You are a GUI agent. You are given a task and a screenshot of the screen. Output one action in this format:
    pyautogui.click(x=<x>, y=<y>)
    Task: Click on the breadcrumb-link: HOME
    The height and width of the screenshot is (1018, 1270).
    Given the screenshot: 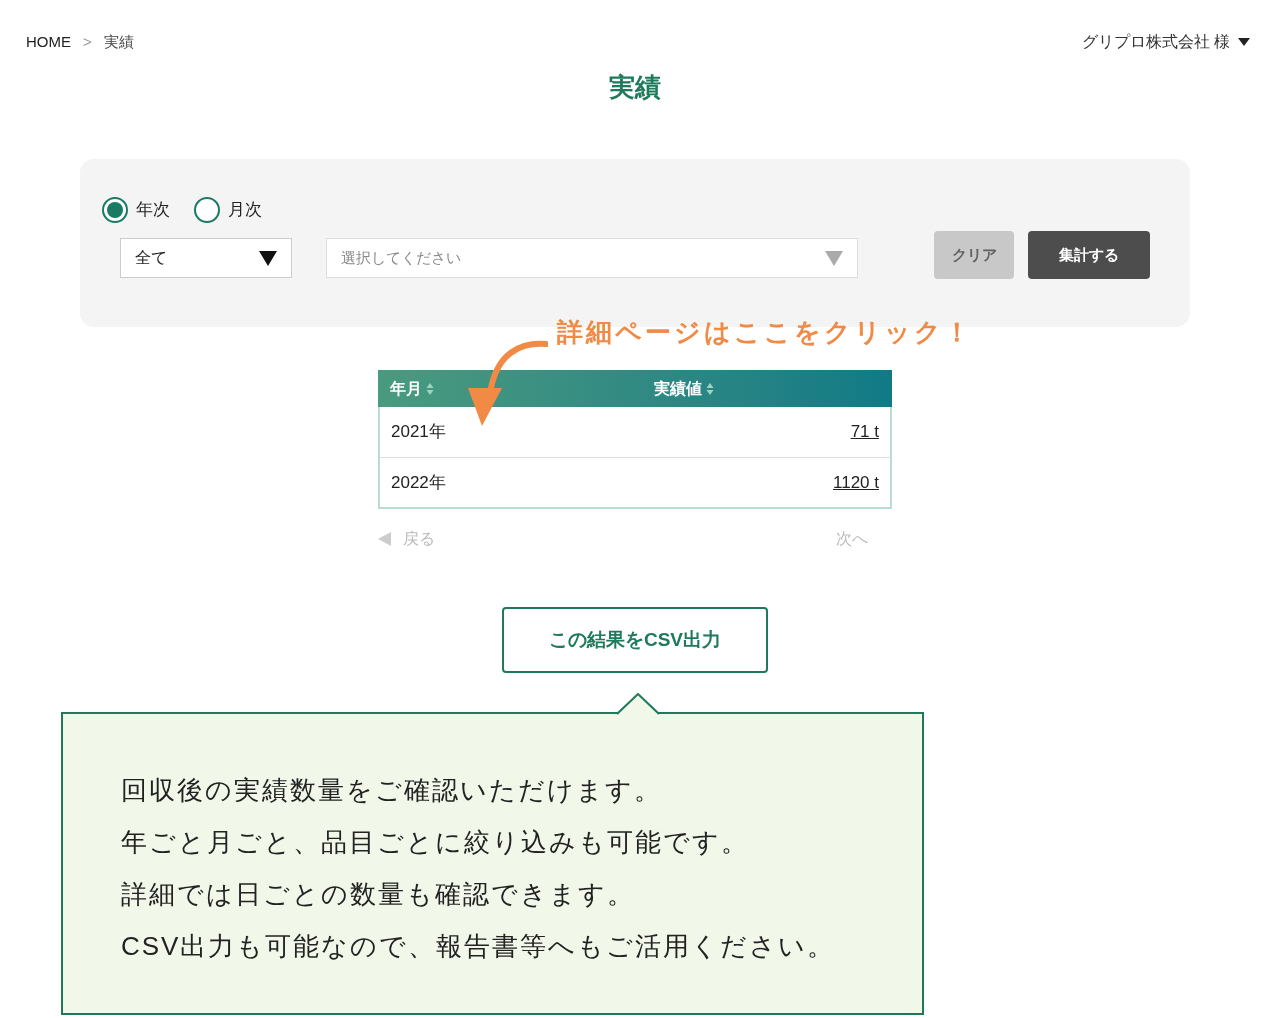 What is the action you would take?
    pyautogui.click(x=48, y=42)
    